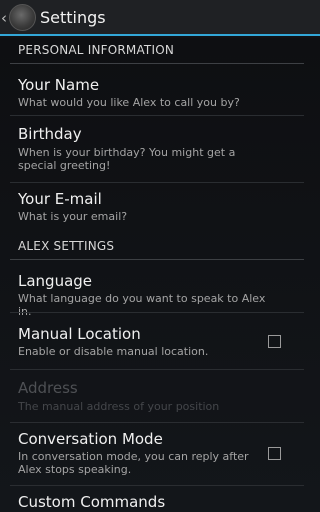  I want to click on pref-title: Manual Location, so click(79, 334).